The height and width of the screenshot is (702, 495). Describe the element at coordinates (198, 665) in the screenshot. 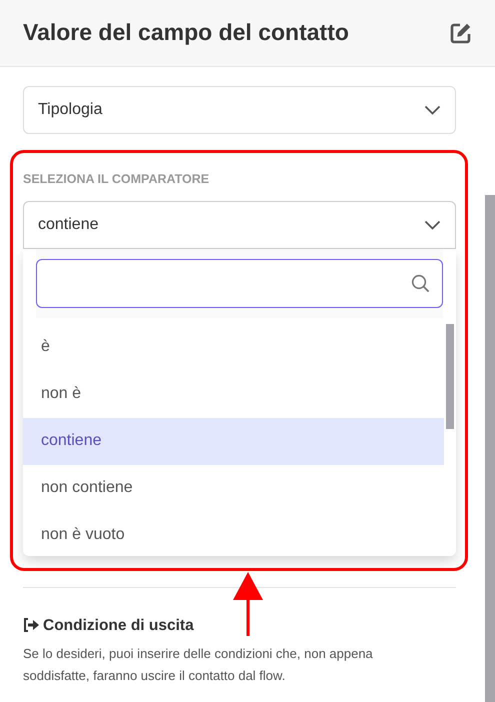

I see `section-description: Se lo desideri, puoi inserire delle condizioni che, non appena soddisfatte, faranno uscire il contatto dal flow.` at that location.